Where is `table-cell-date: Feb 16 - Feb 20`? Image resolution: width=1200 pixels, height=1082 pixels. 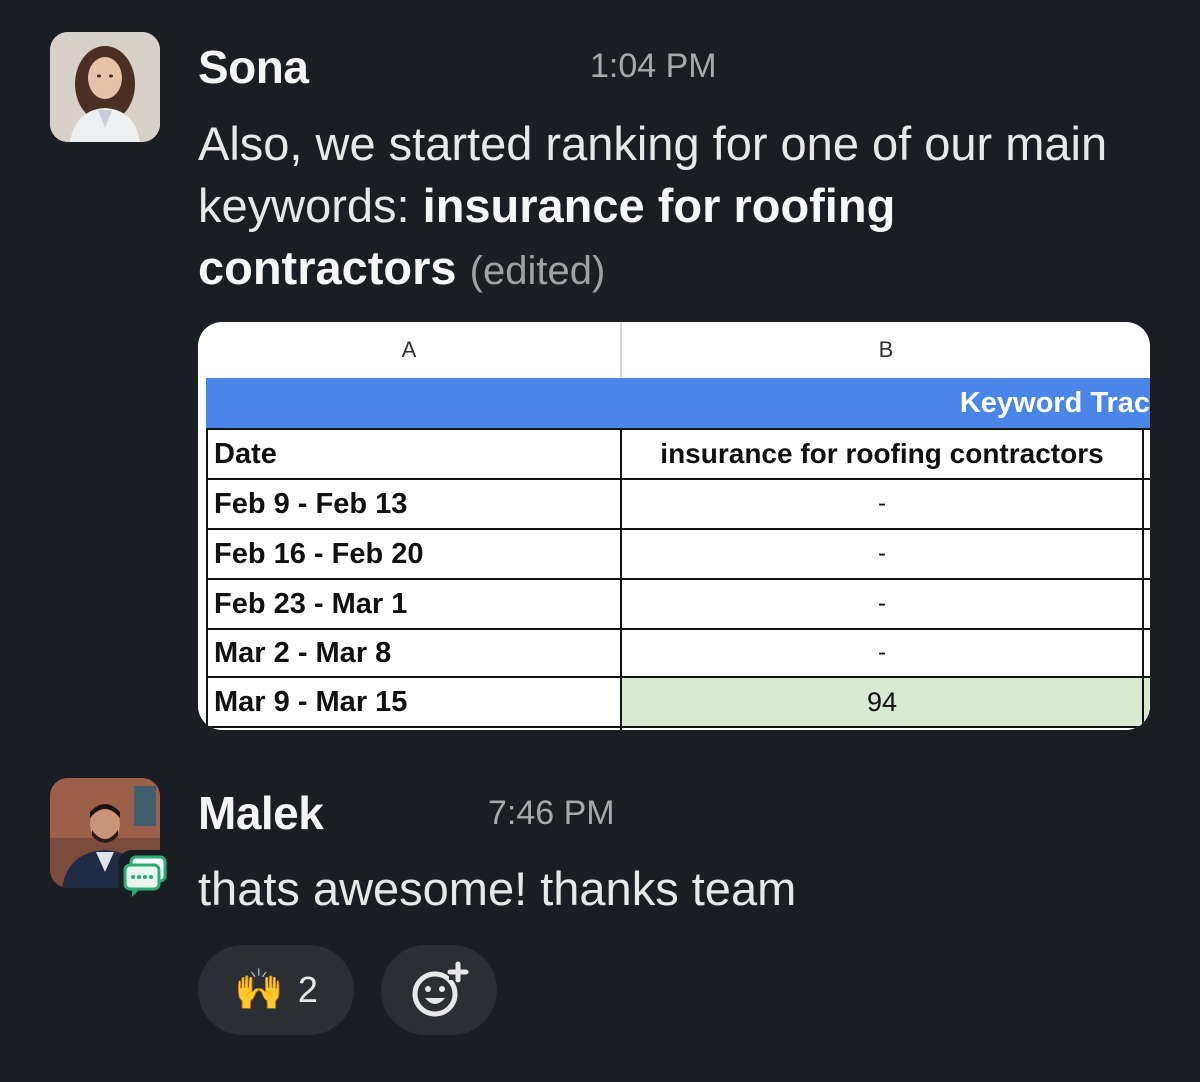 table-cell-date: Feb 16 - Feb 20 is located at coordinates (319, 553).